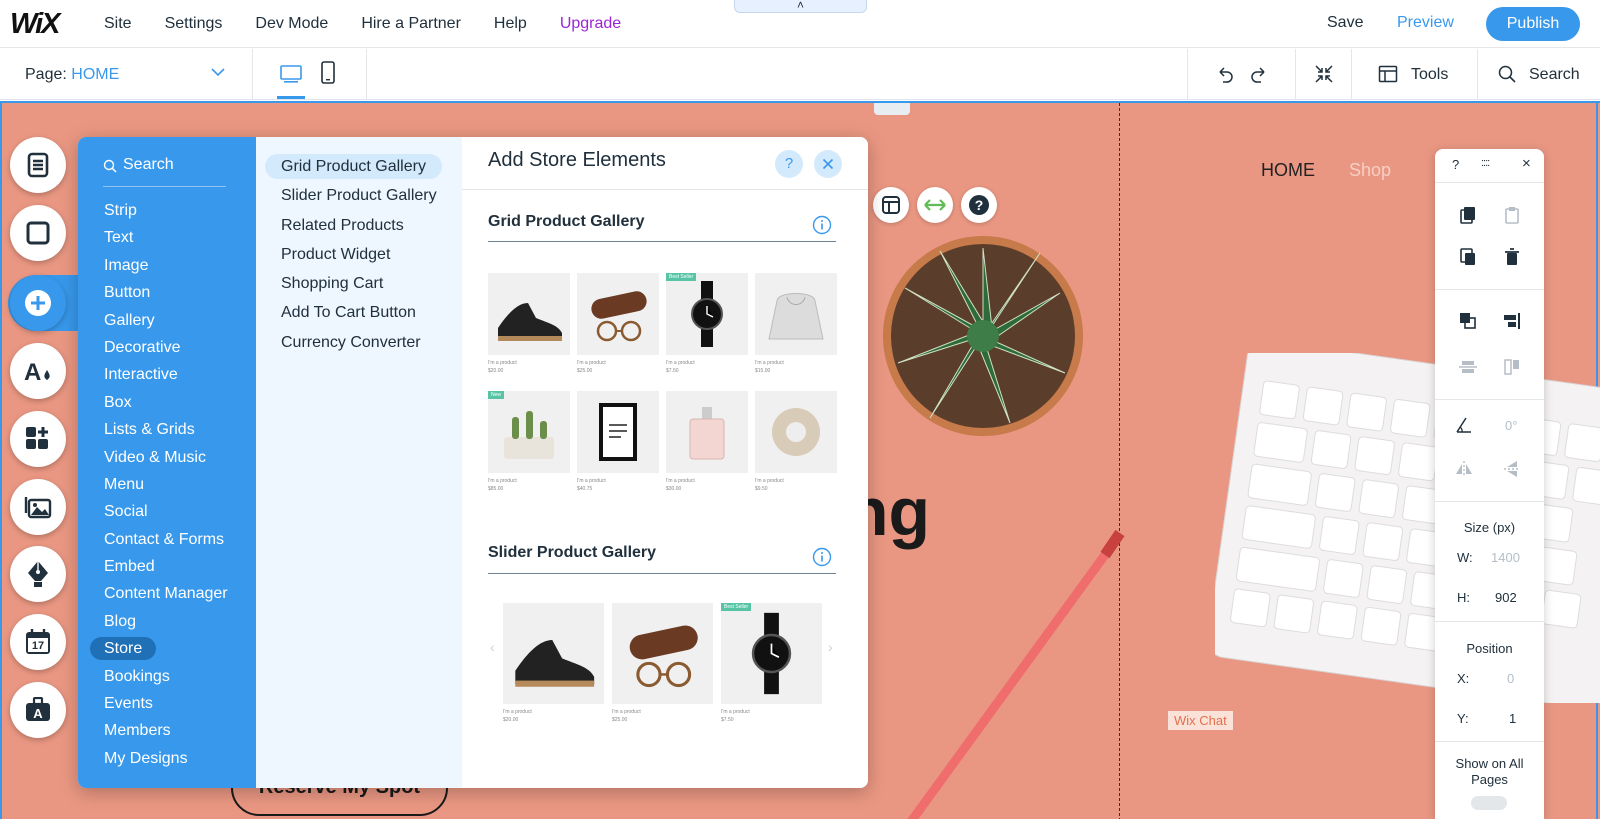 This screenshot has height=819, width=1600. Describe the element at coordinates (166, 429) in the screenshot. I see `category-lists-grids: Lists & Grids` at that location.